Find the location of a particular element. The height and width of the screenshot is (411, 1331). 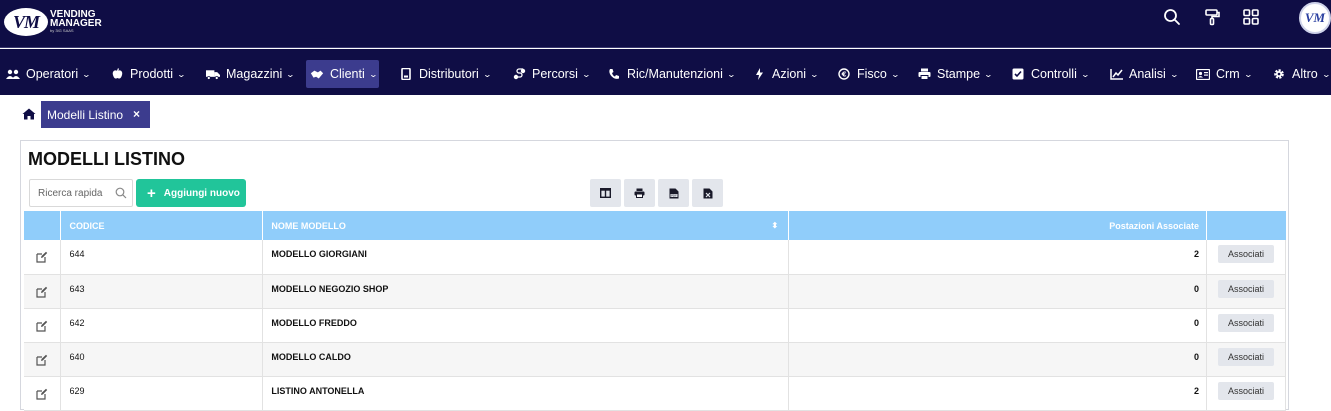

nav-item-analisi: Analisi ⌄ is located at coordinates (1143, 74).